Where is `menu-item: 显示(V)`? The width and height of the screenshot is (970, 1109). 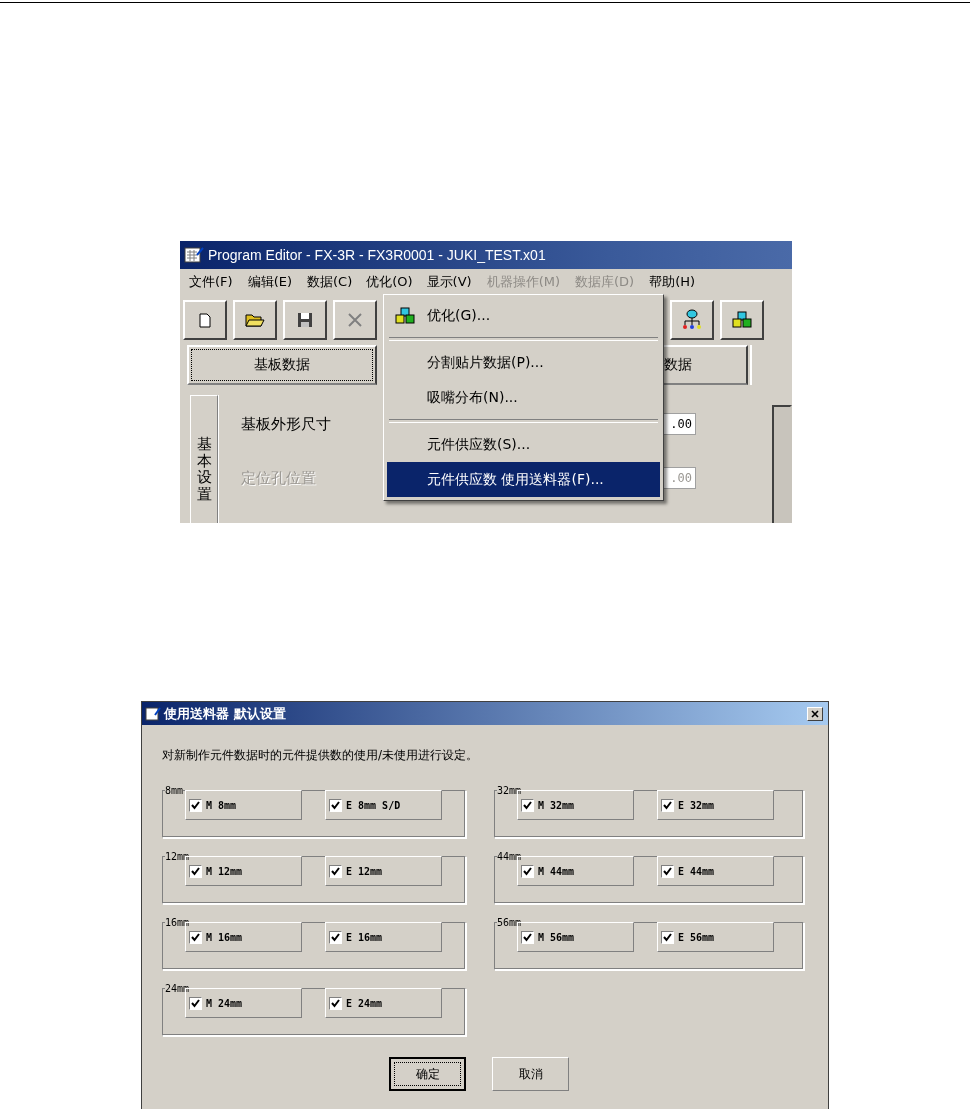
menu-item: 显示(V) is located at coordinates (449, 282).